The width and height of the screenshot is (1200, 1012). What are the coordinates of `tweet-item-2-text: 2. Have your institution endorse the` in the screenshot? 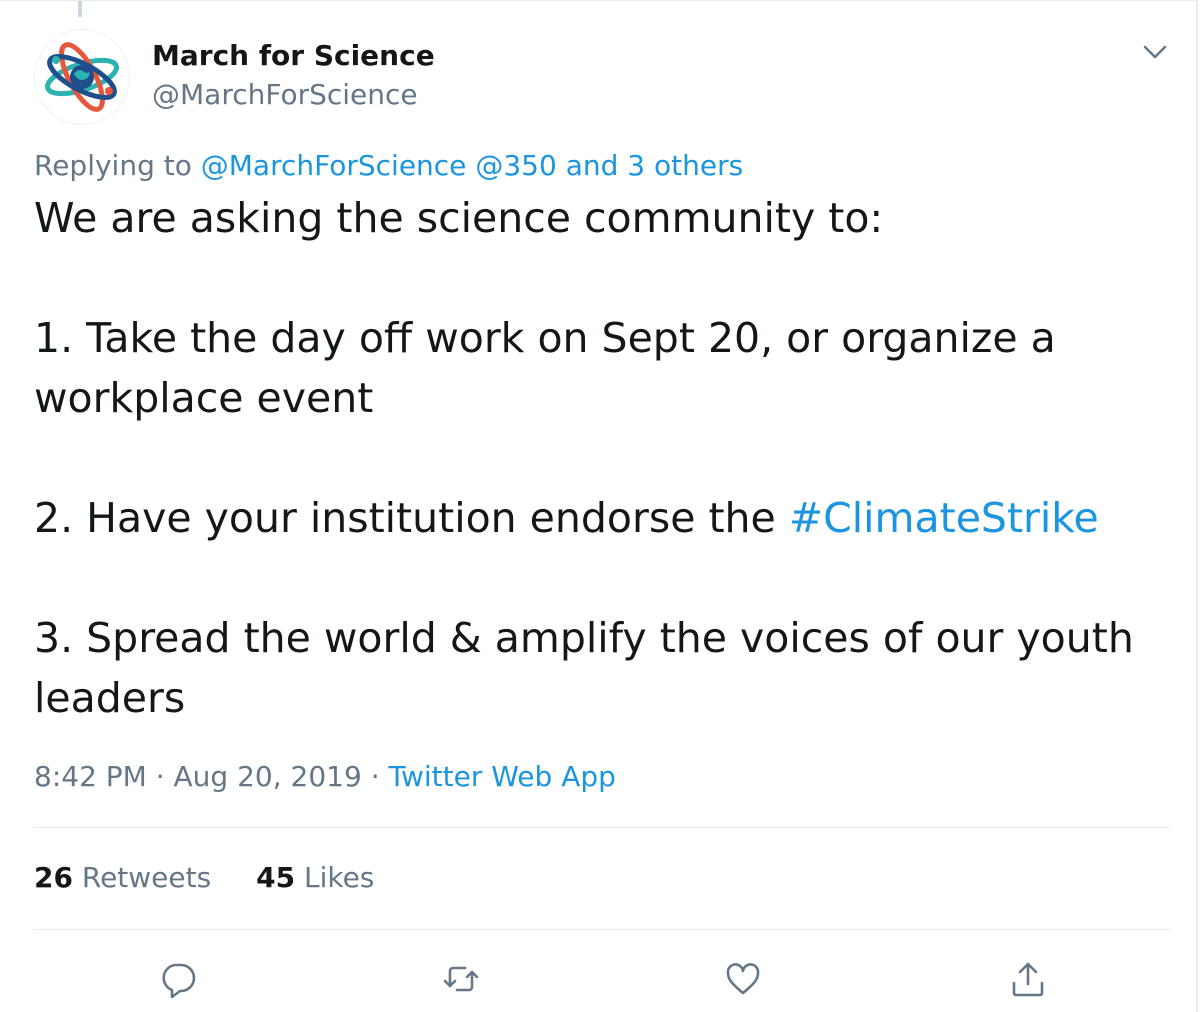 It's located at (411, 518).